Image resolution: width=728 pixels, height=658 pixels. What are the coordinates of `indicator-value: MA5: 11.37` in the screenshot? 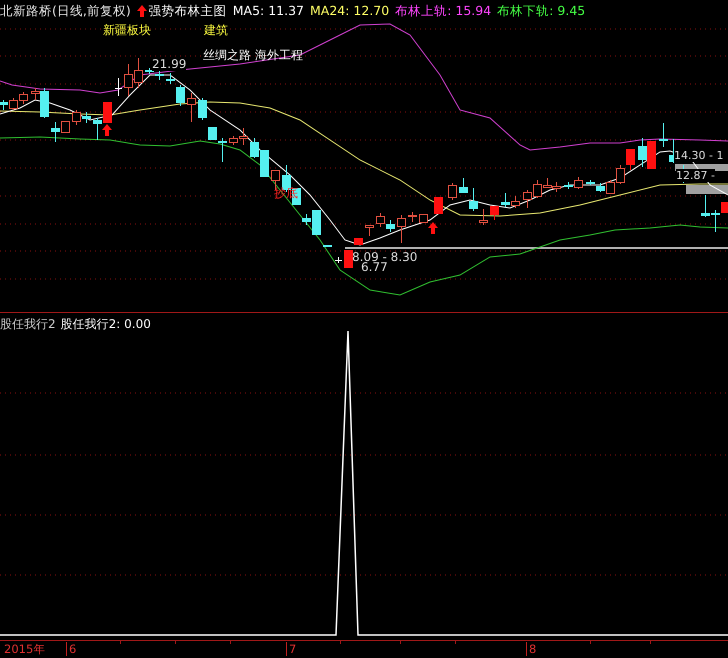 It's located at (268, 11).